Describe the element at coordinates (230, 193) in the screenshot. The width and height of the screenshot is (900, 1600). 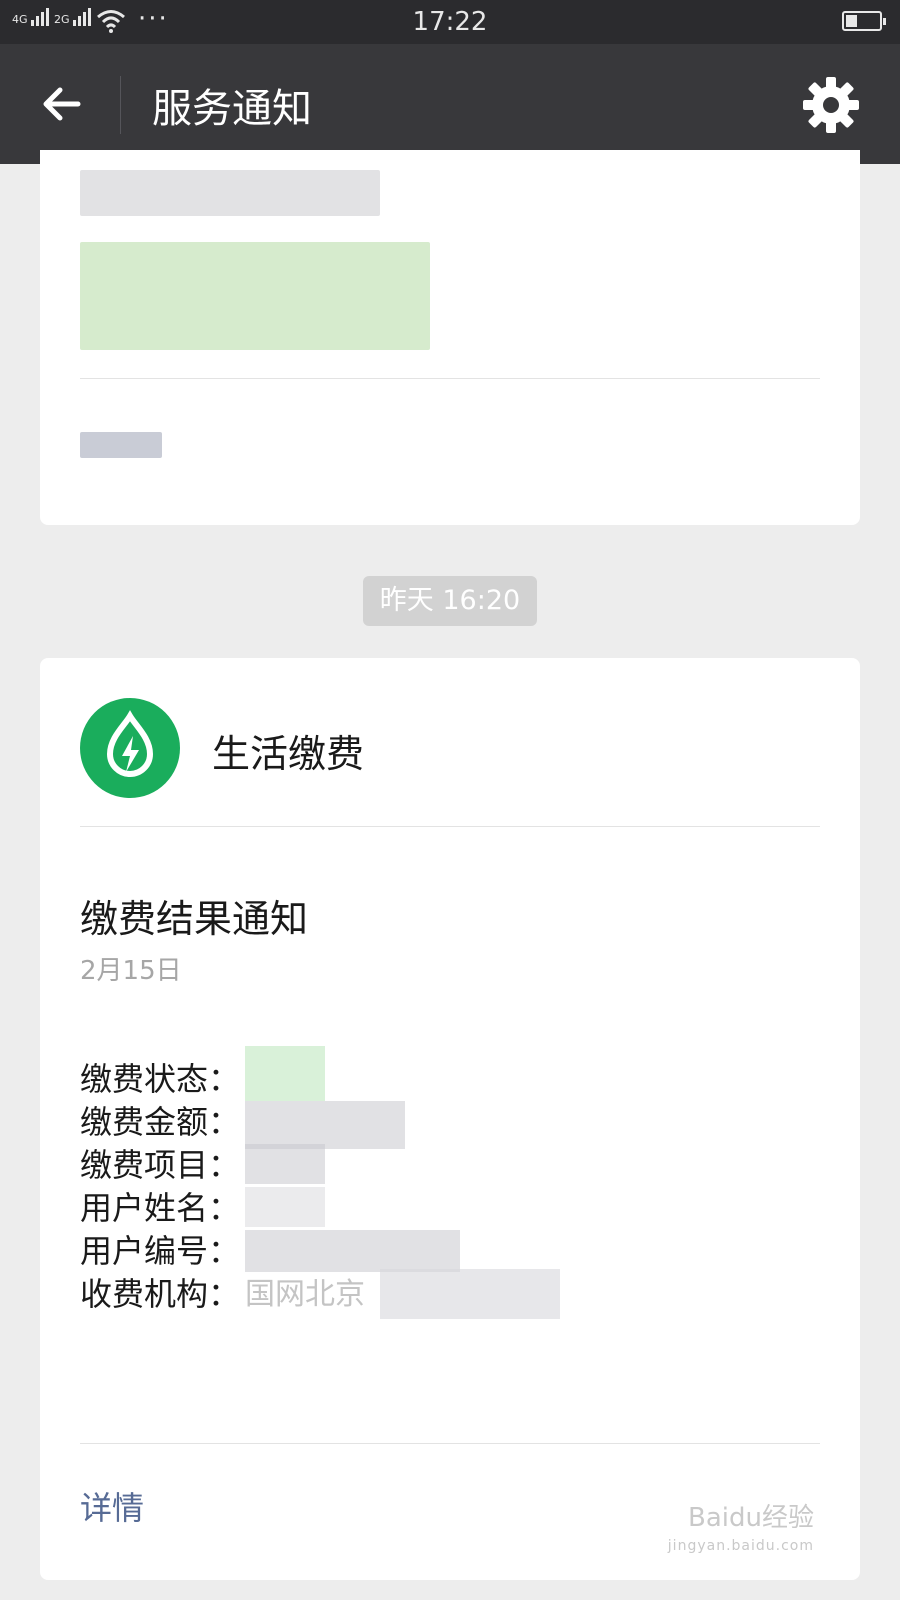
I see `blurred-text` at that location.